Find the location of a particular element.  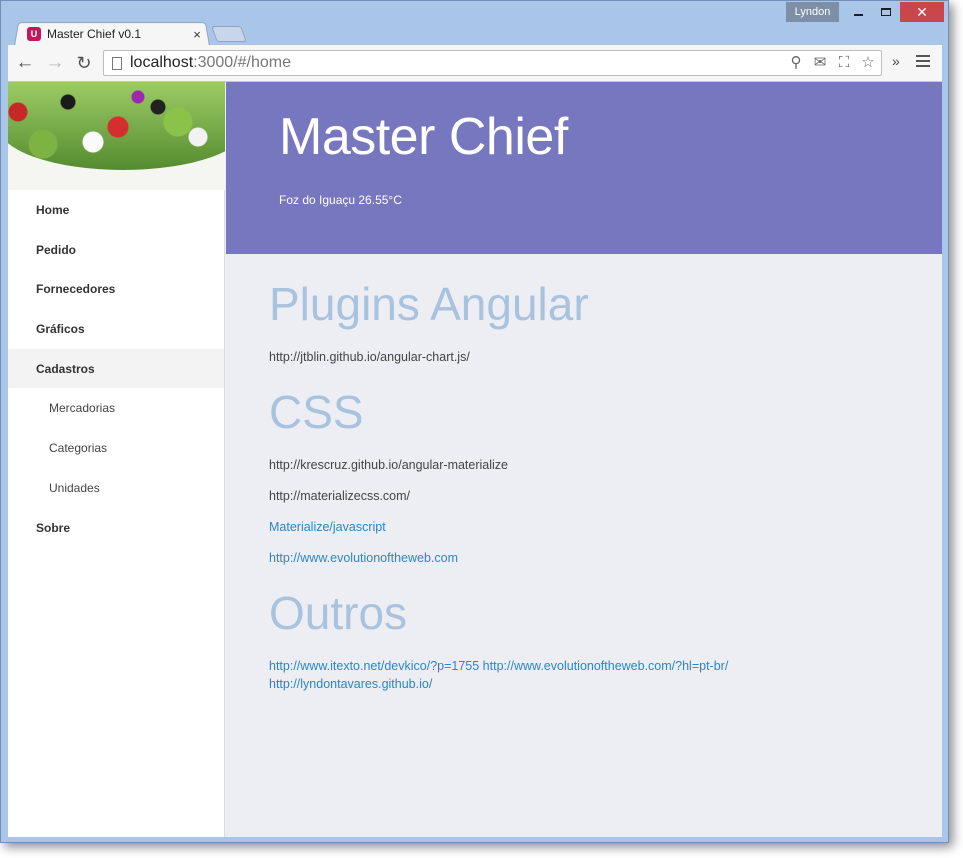

browser-toolbar: ← → ↻ localhost:3000/#/home ⚲ ✉ ⛶ ☆ » is located at coordinates (475, 63).